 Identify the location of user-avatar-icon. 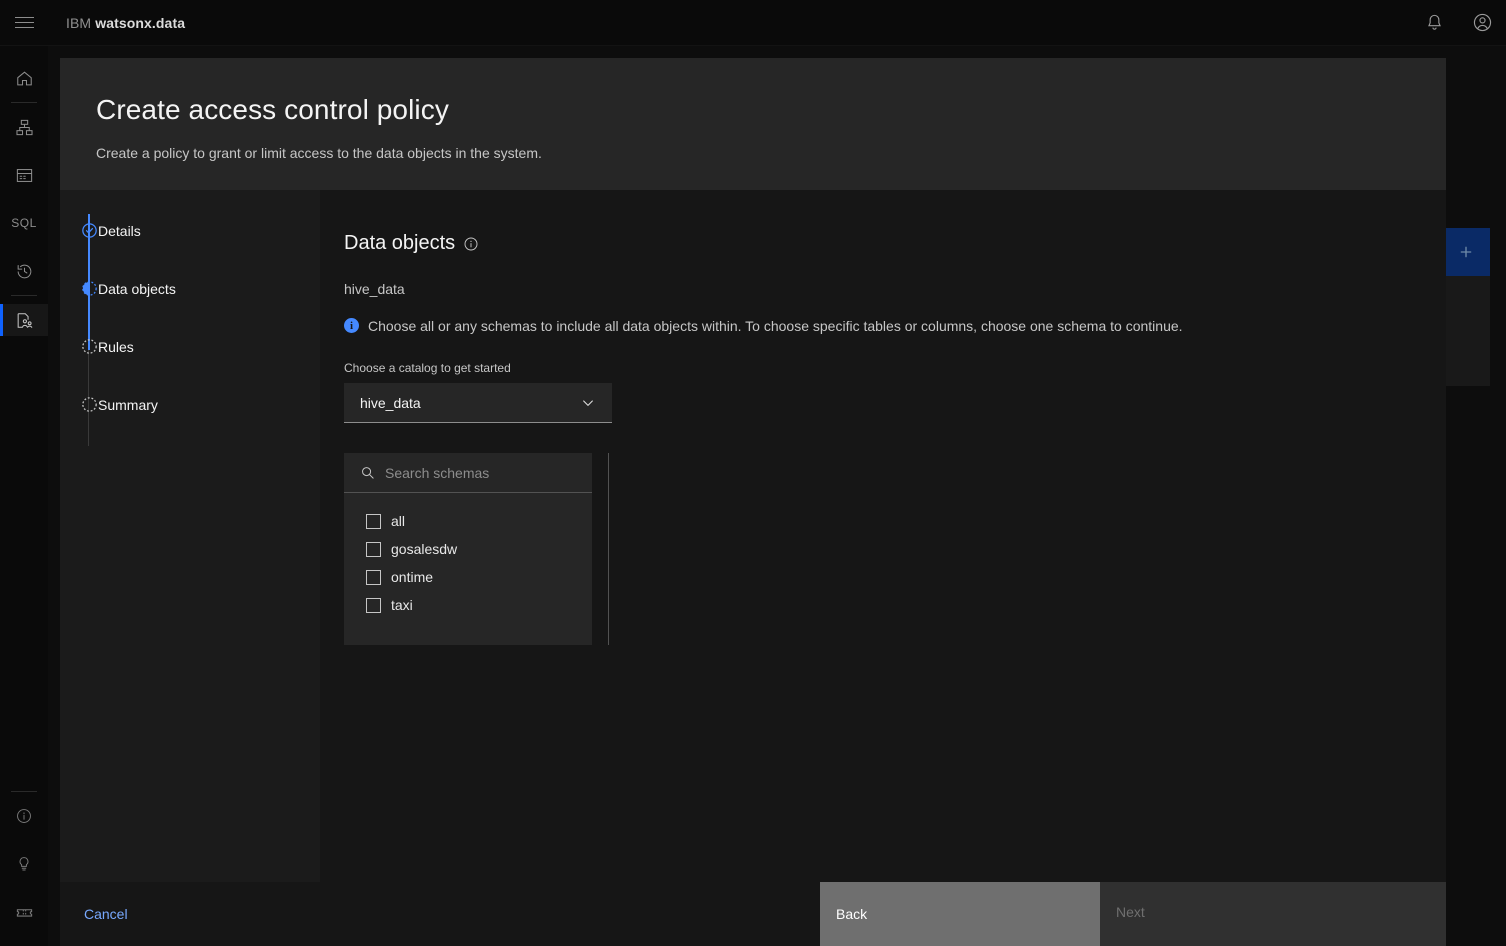
(1482, 23).